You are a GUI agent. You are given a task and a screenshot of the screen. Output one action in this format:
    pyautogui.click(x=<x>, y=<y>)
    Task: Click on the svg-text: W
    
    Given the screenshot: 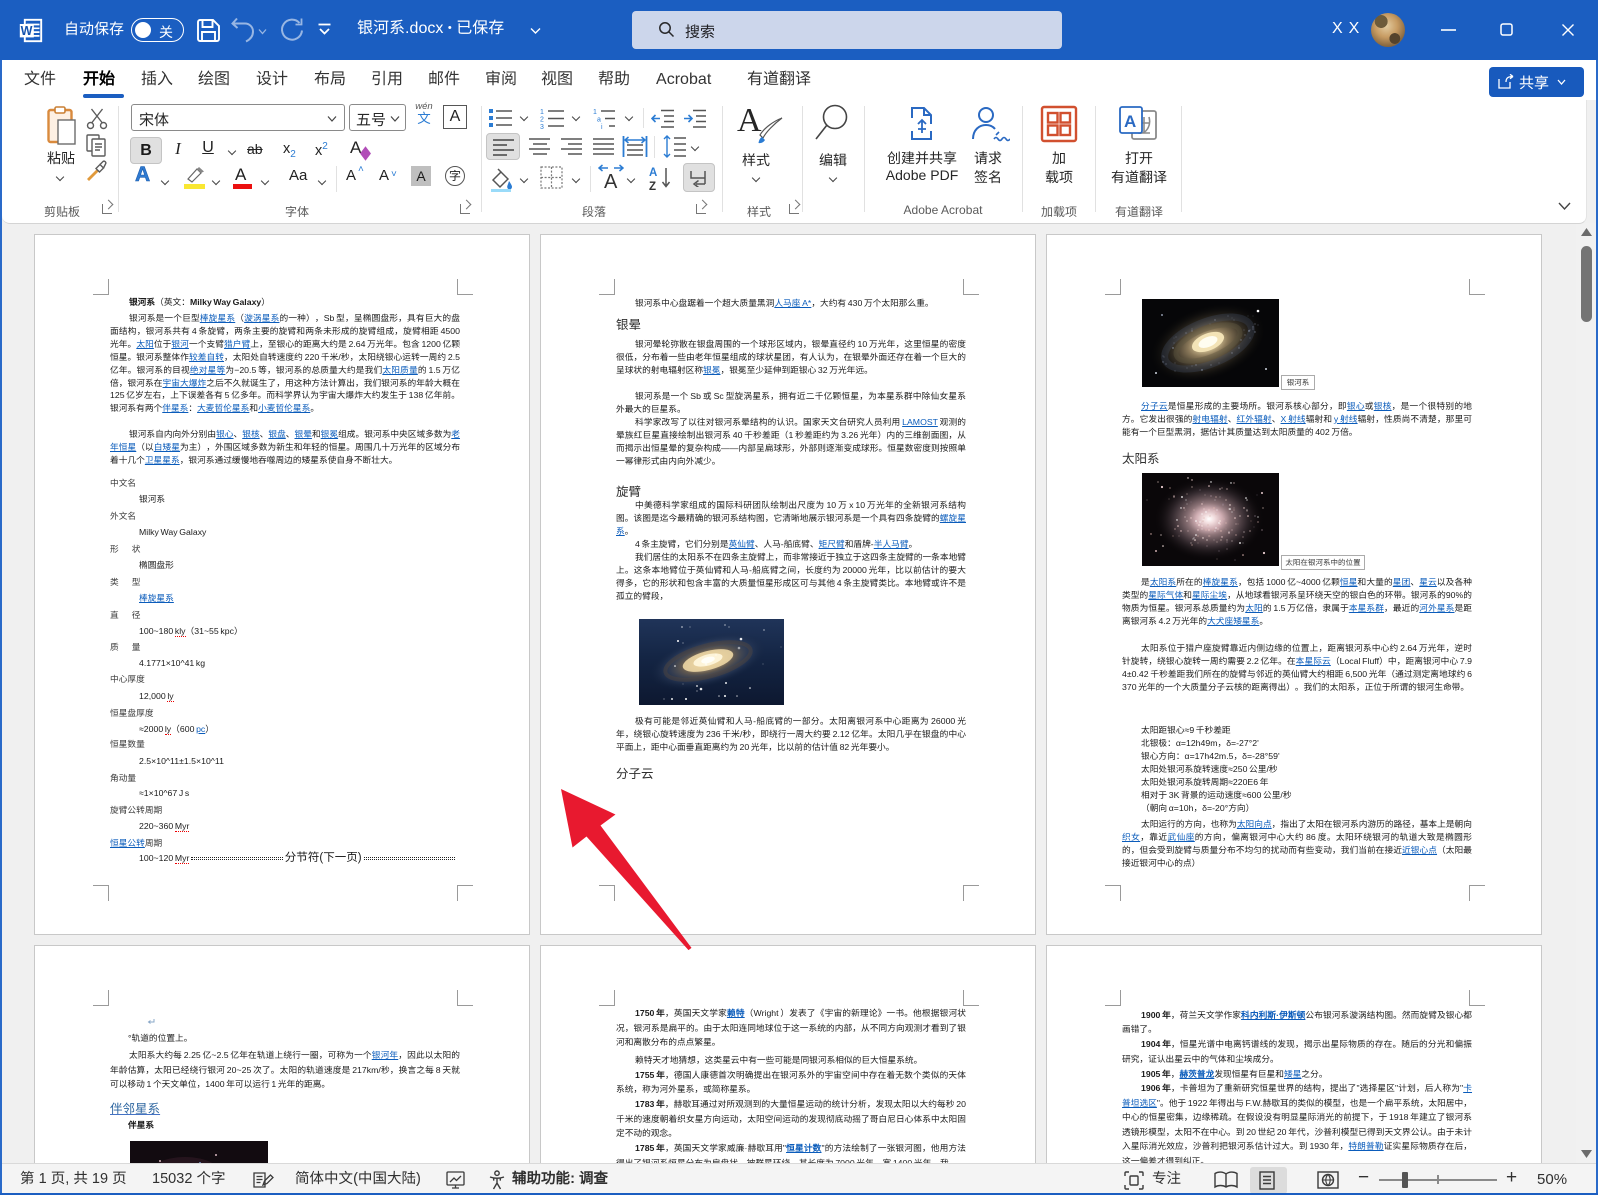 What is the action you would take?
    pyautogui.click(x=27, y=31)
    